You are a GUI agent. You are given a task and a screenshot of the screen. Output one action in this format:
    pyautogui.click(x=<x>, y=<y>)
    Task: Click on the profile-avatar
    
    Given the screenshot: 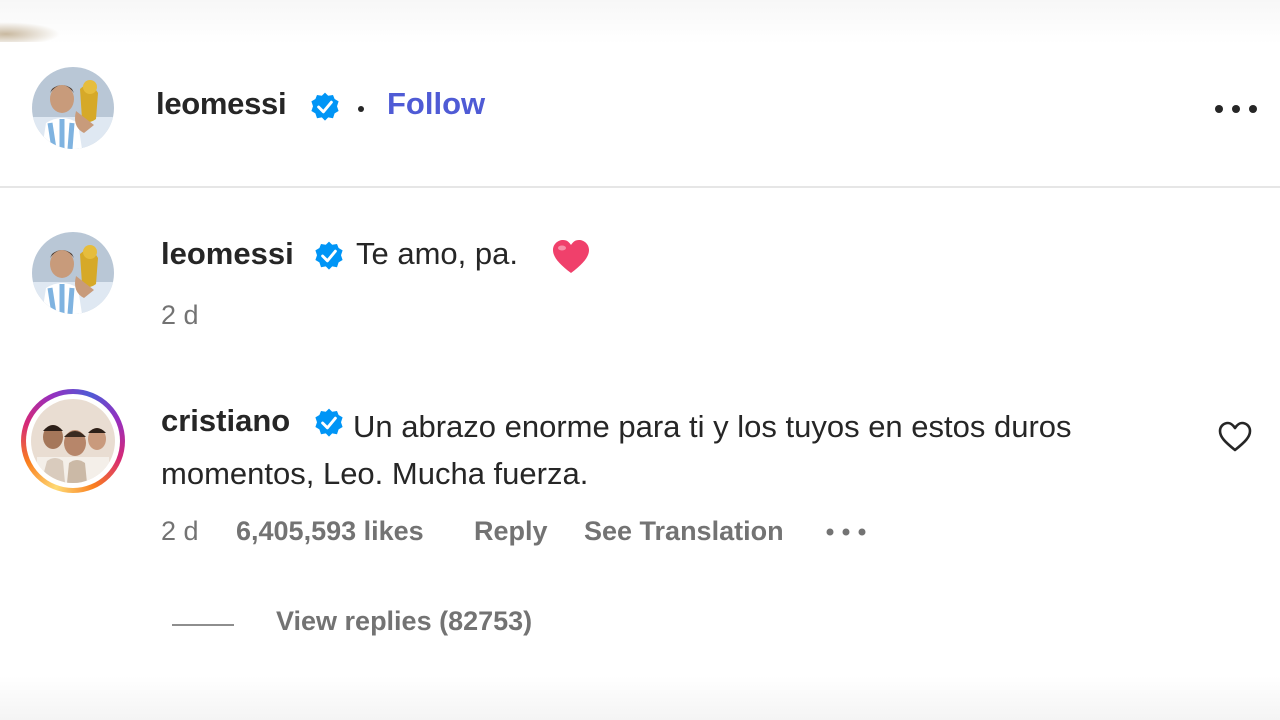 What is the action you would take?
    pyautogui.click(x=73, y=108)
    